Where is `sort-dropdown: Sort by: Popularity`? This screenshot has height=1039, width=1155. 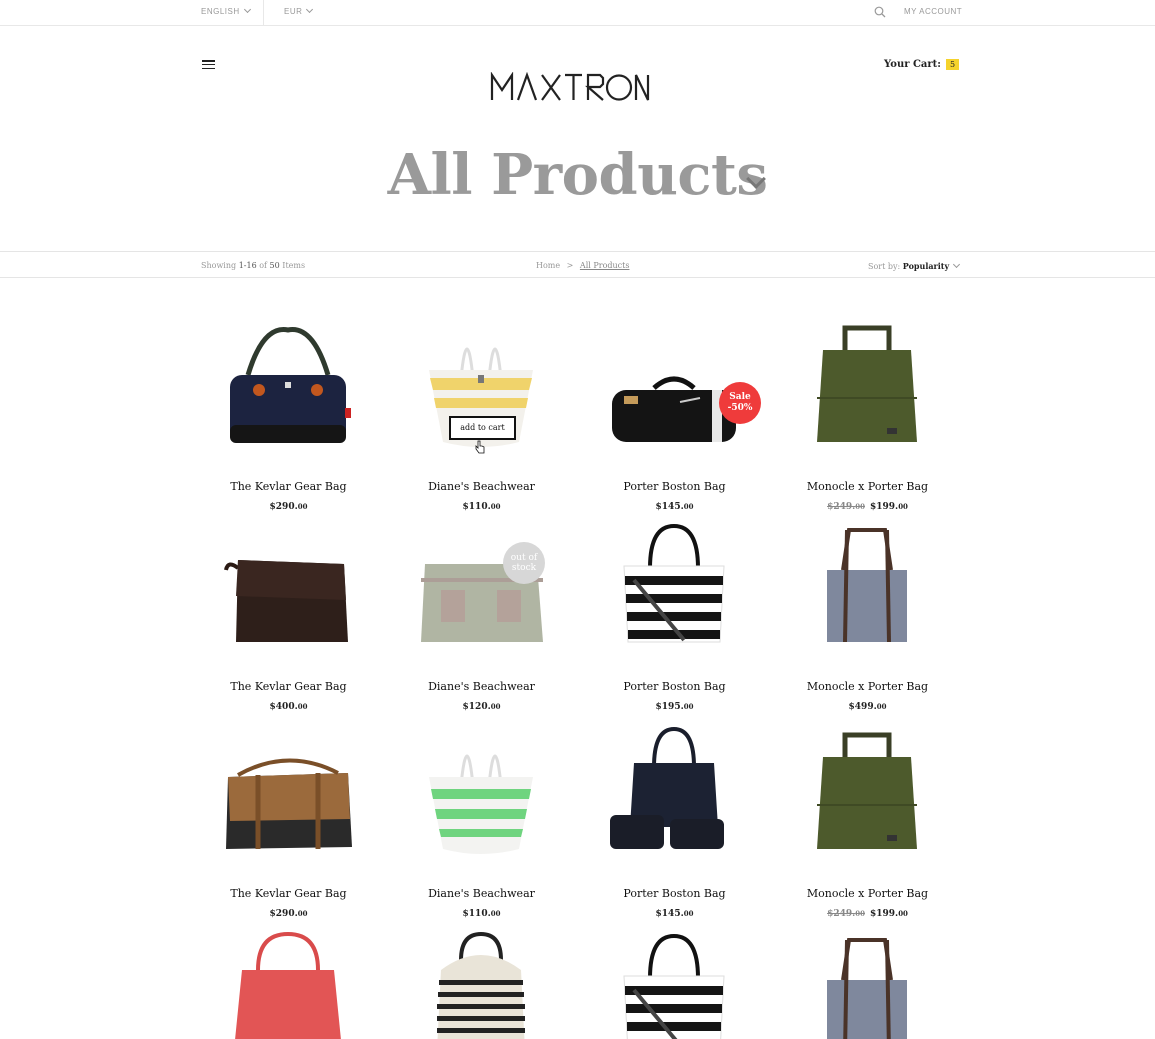 sort-dropdown: Sort by: Popularity is located at coordinates (914, 265).